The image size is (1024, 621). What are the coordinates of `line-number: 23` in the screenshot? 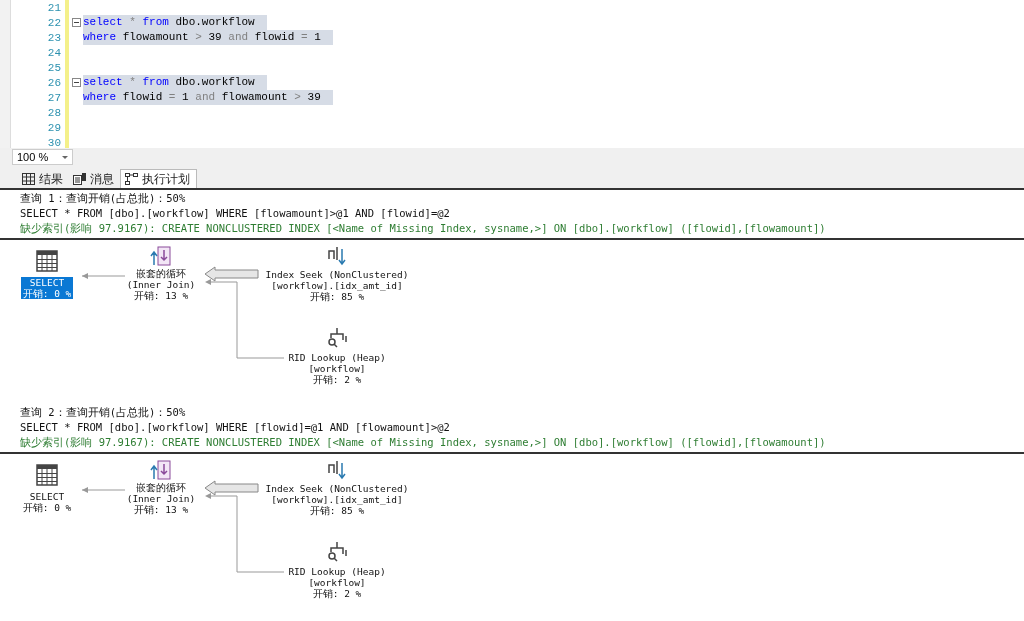 It's located at (53, 37).